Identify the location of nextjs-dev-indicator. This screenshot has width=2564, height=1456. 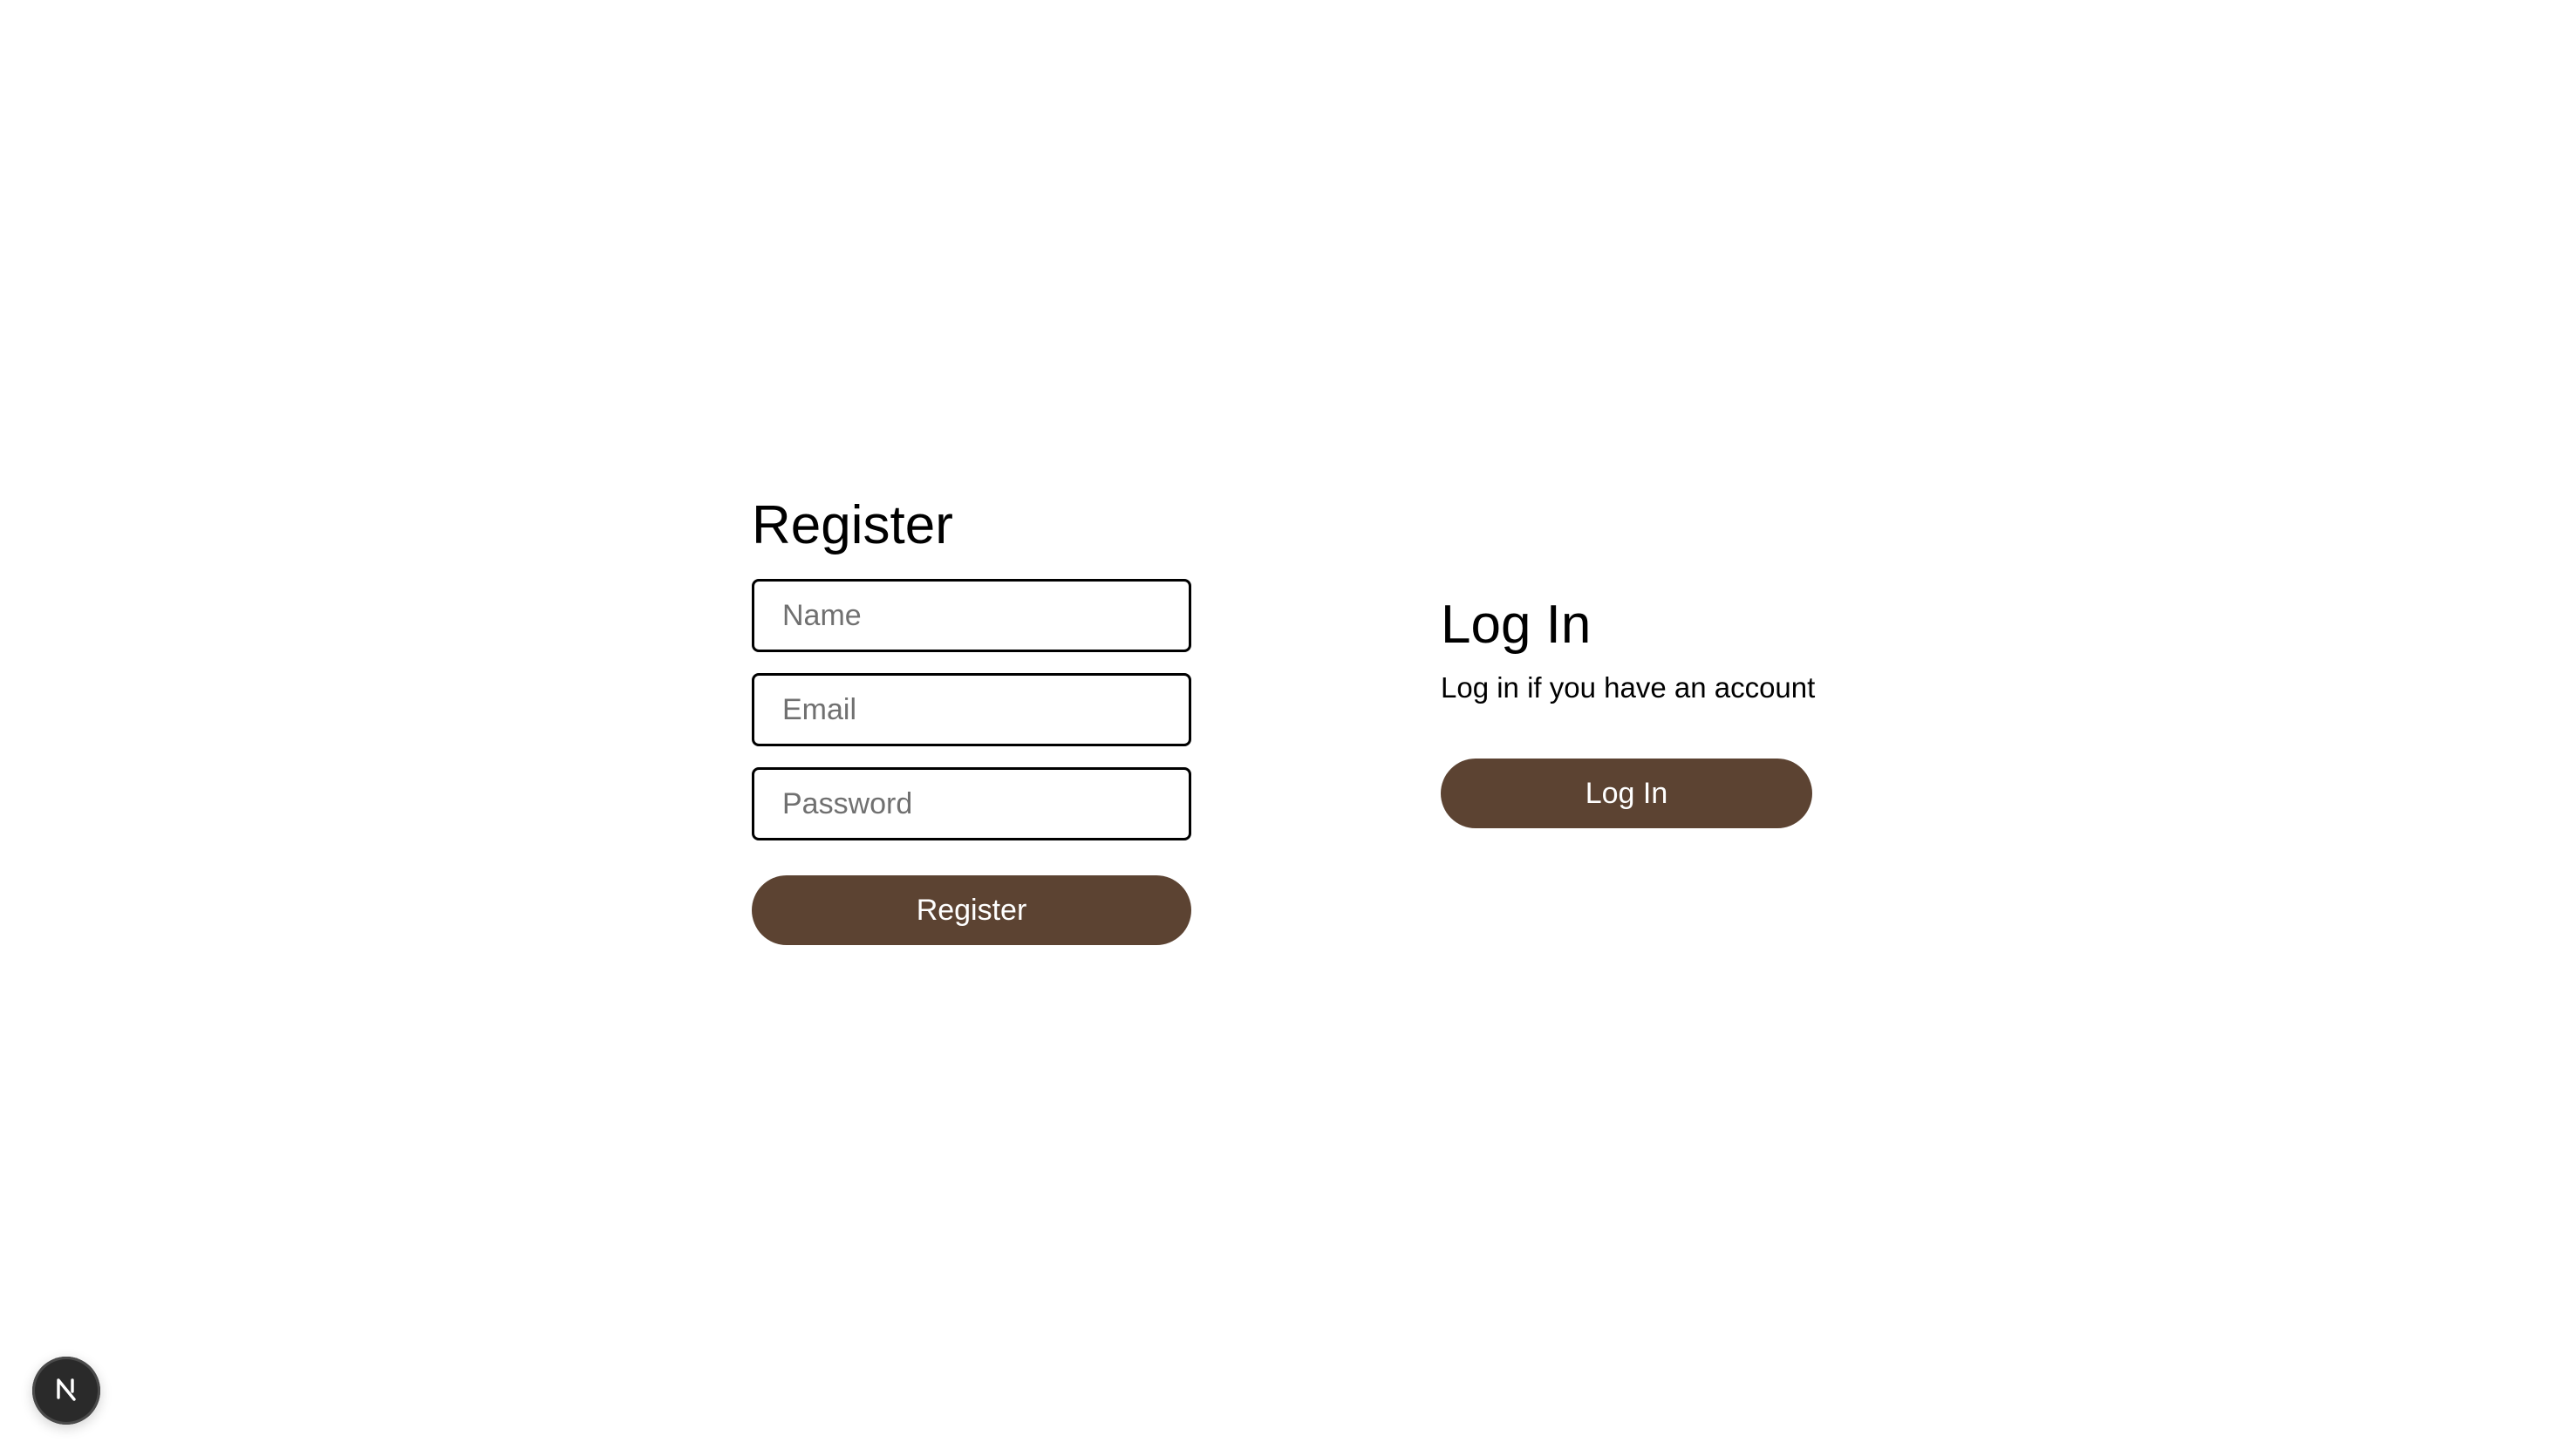
(66, 1391).